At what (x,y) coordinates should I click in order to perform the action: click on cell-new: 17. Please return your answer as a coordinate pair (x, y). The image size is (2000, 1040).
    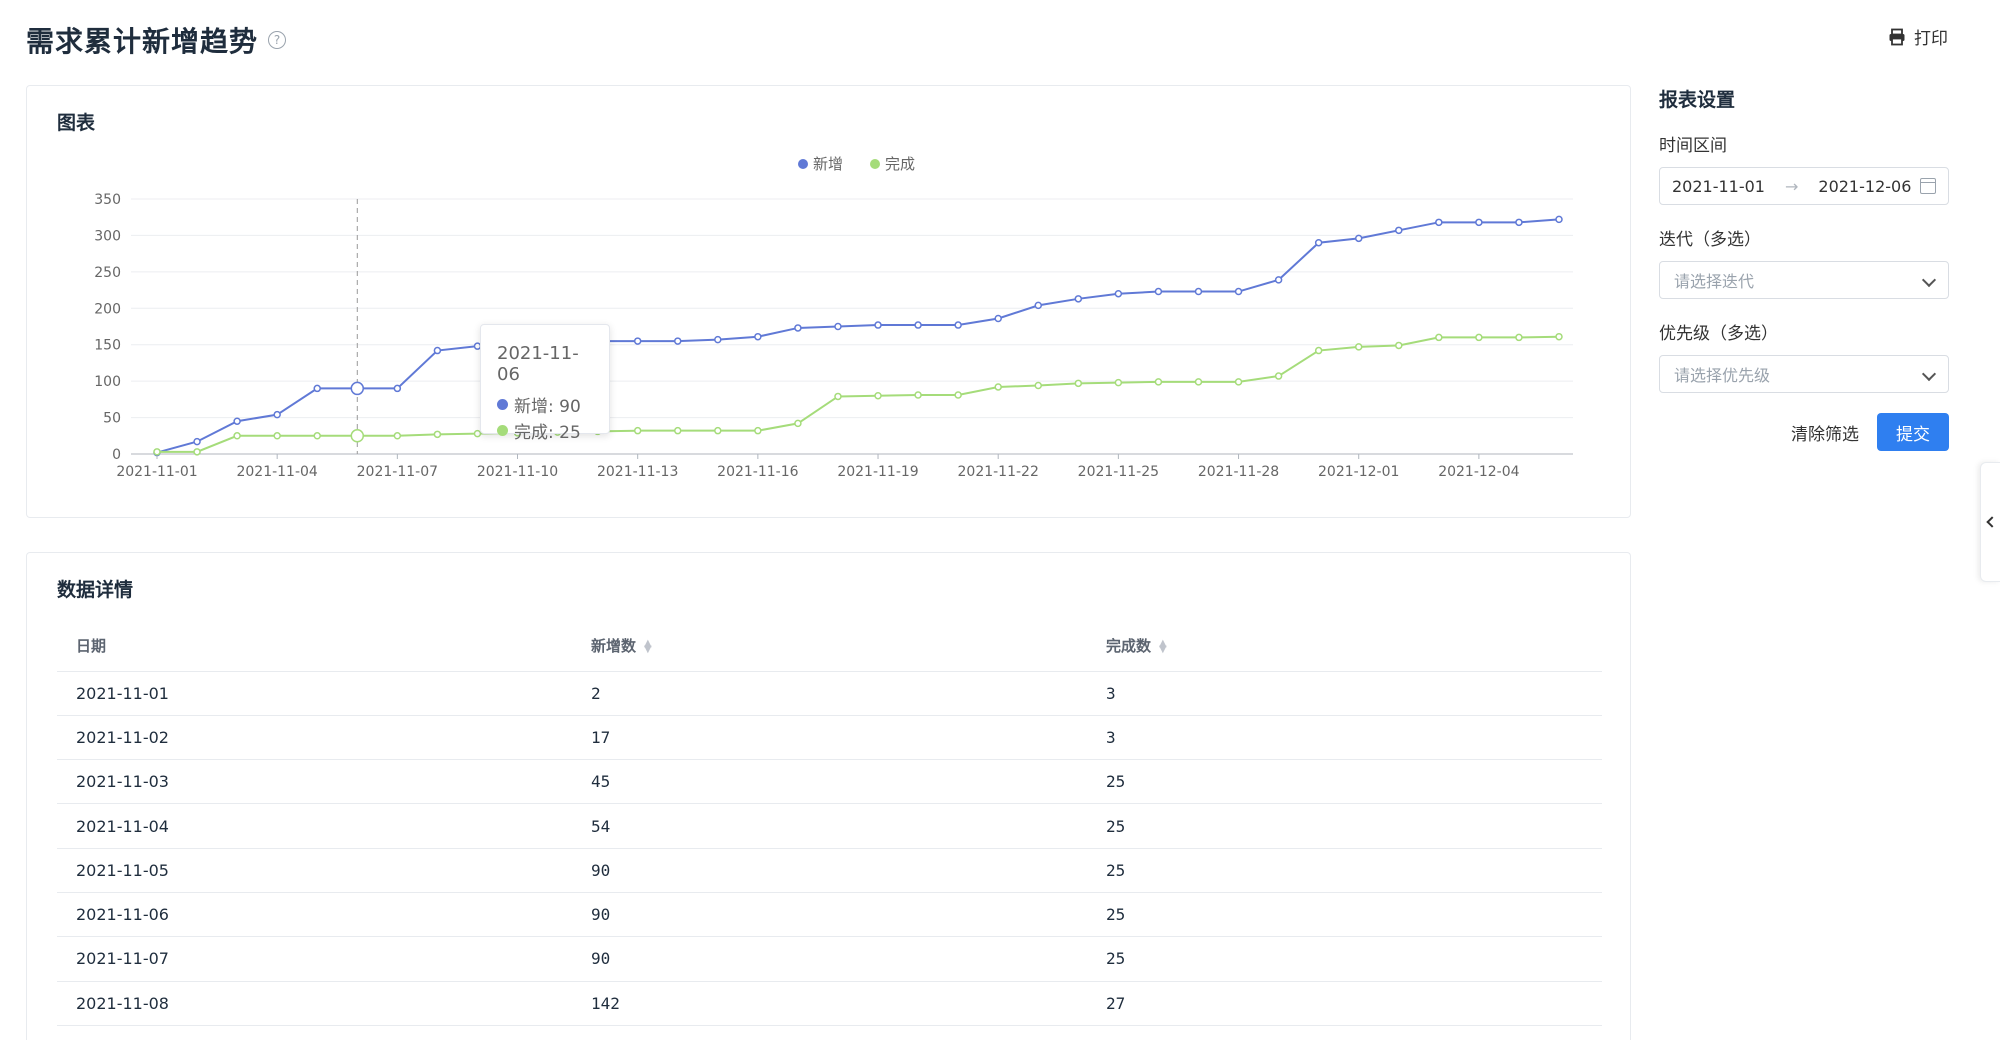
    Looking at the image, I should click on (829, 738).